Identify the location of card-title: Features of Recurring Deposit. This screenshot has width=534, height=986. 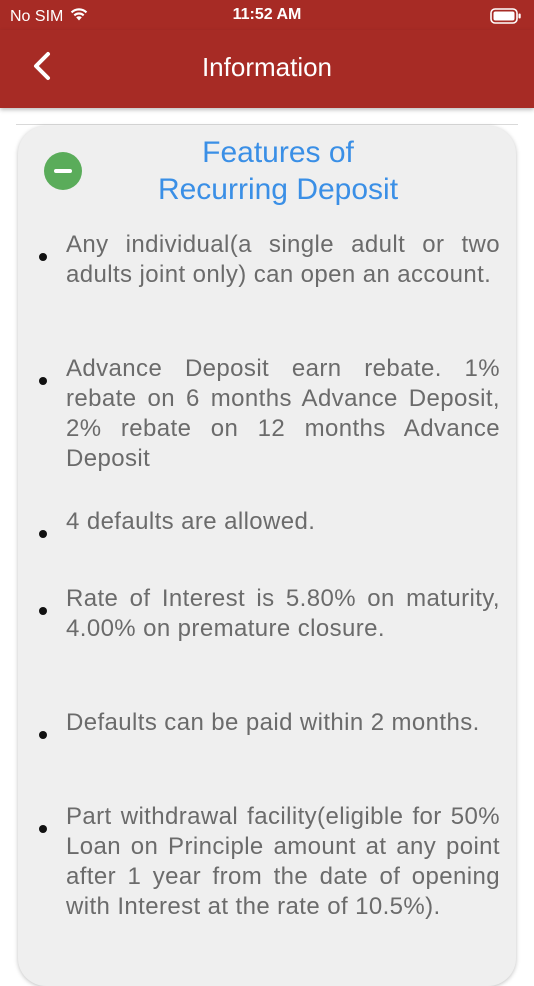
(278, 171).